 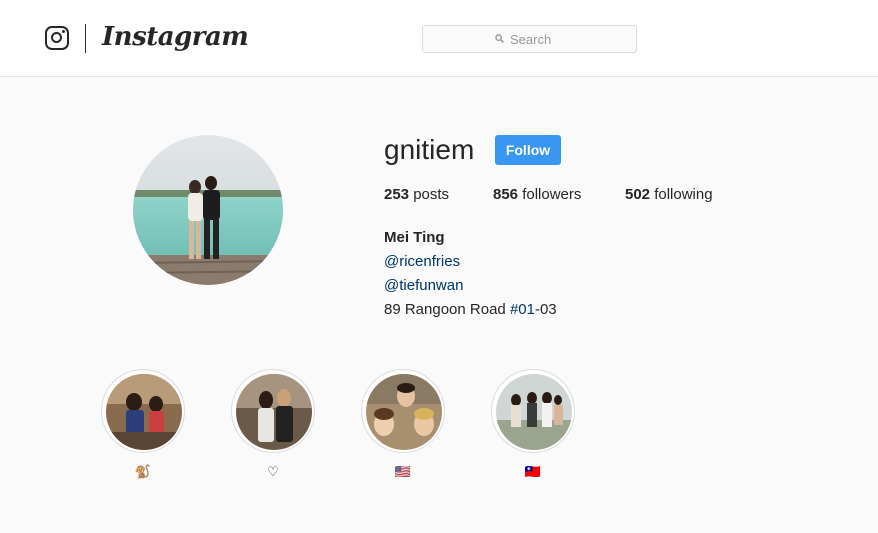 What do you see at coordinates (528, 150) in the screenshot?
I see `follow-button: Follow` at bounding box center [528, 150].